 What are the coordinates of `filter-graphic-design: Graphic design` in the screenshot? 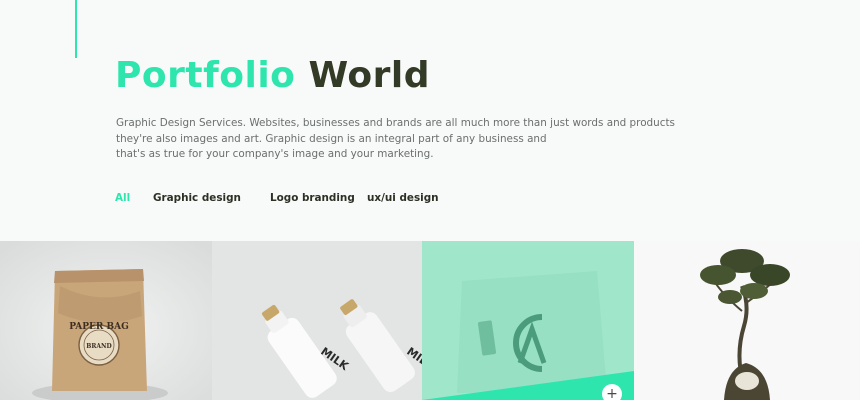 It's located at (197, 198).